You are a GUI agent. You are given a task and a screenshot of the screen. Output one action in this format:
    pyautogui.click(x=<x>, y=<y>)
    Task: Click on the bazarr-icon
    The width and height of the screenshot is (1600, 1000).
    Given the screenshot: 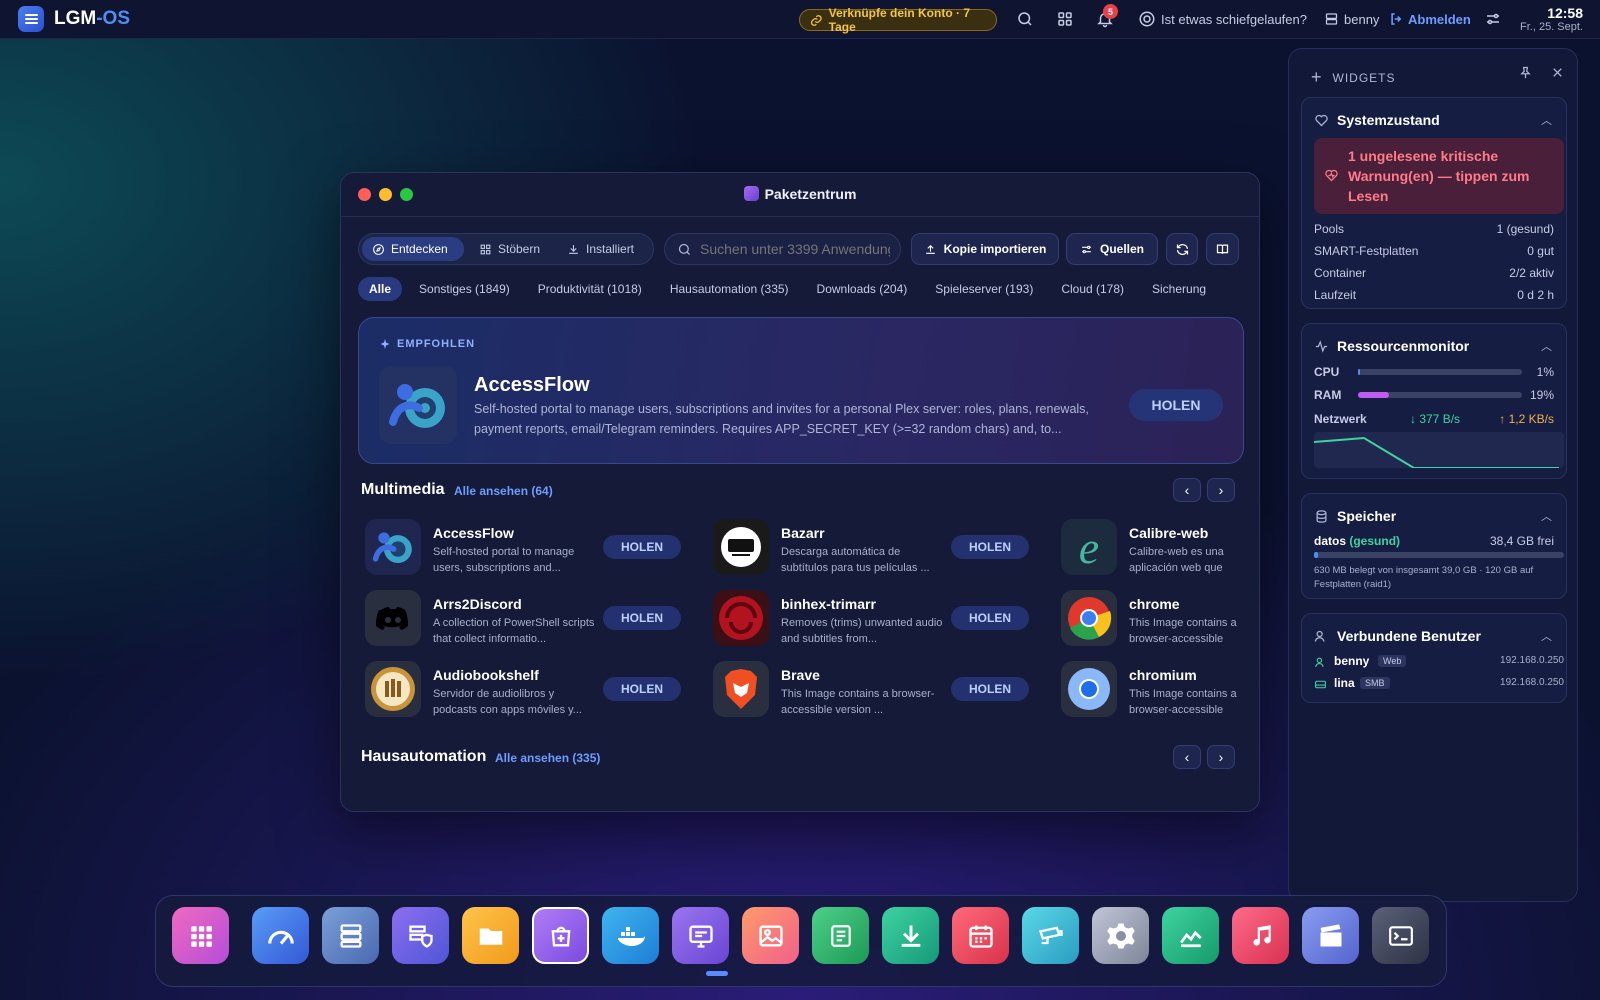 What is the action you would take?
    pyautogui.click(x=741, y=547)
    